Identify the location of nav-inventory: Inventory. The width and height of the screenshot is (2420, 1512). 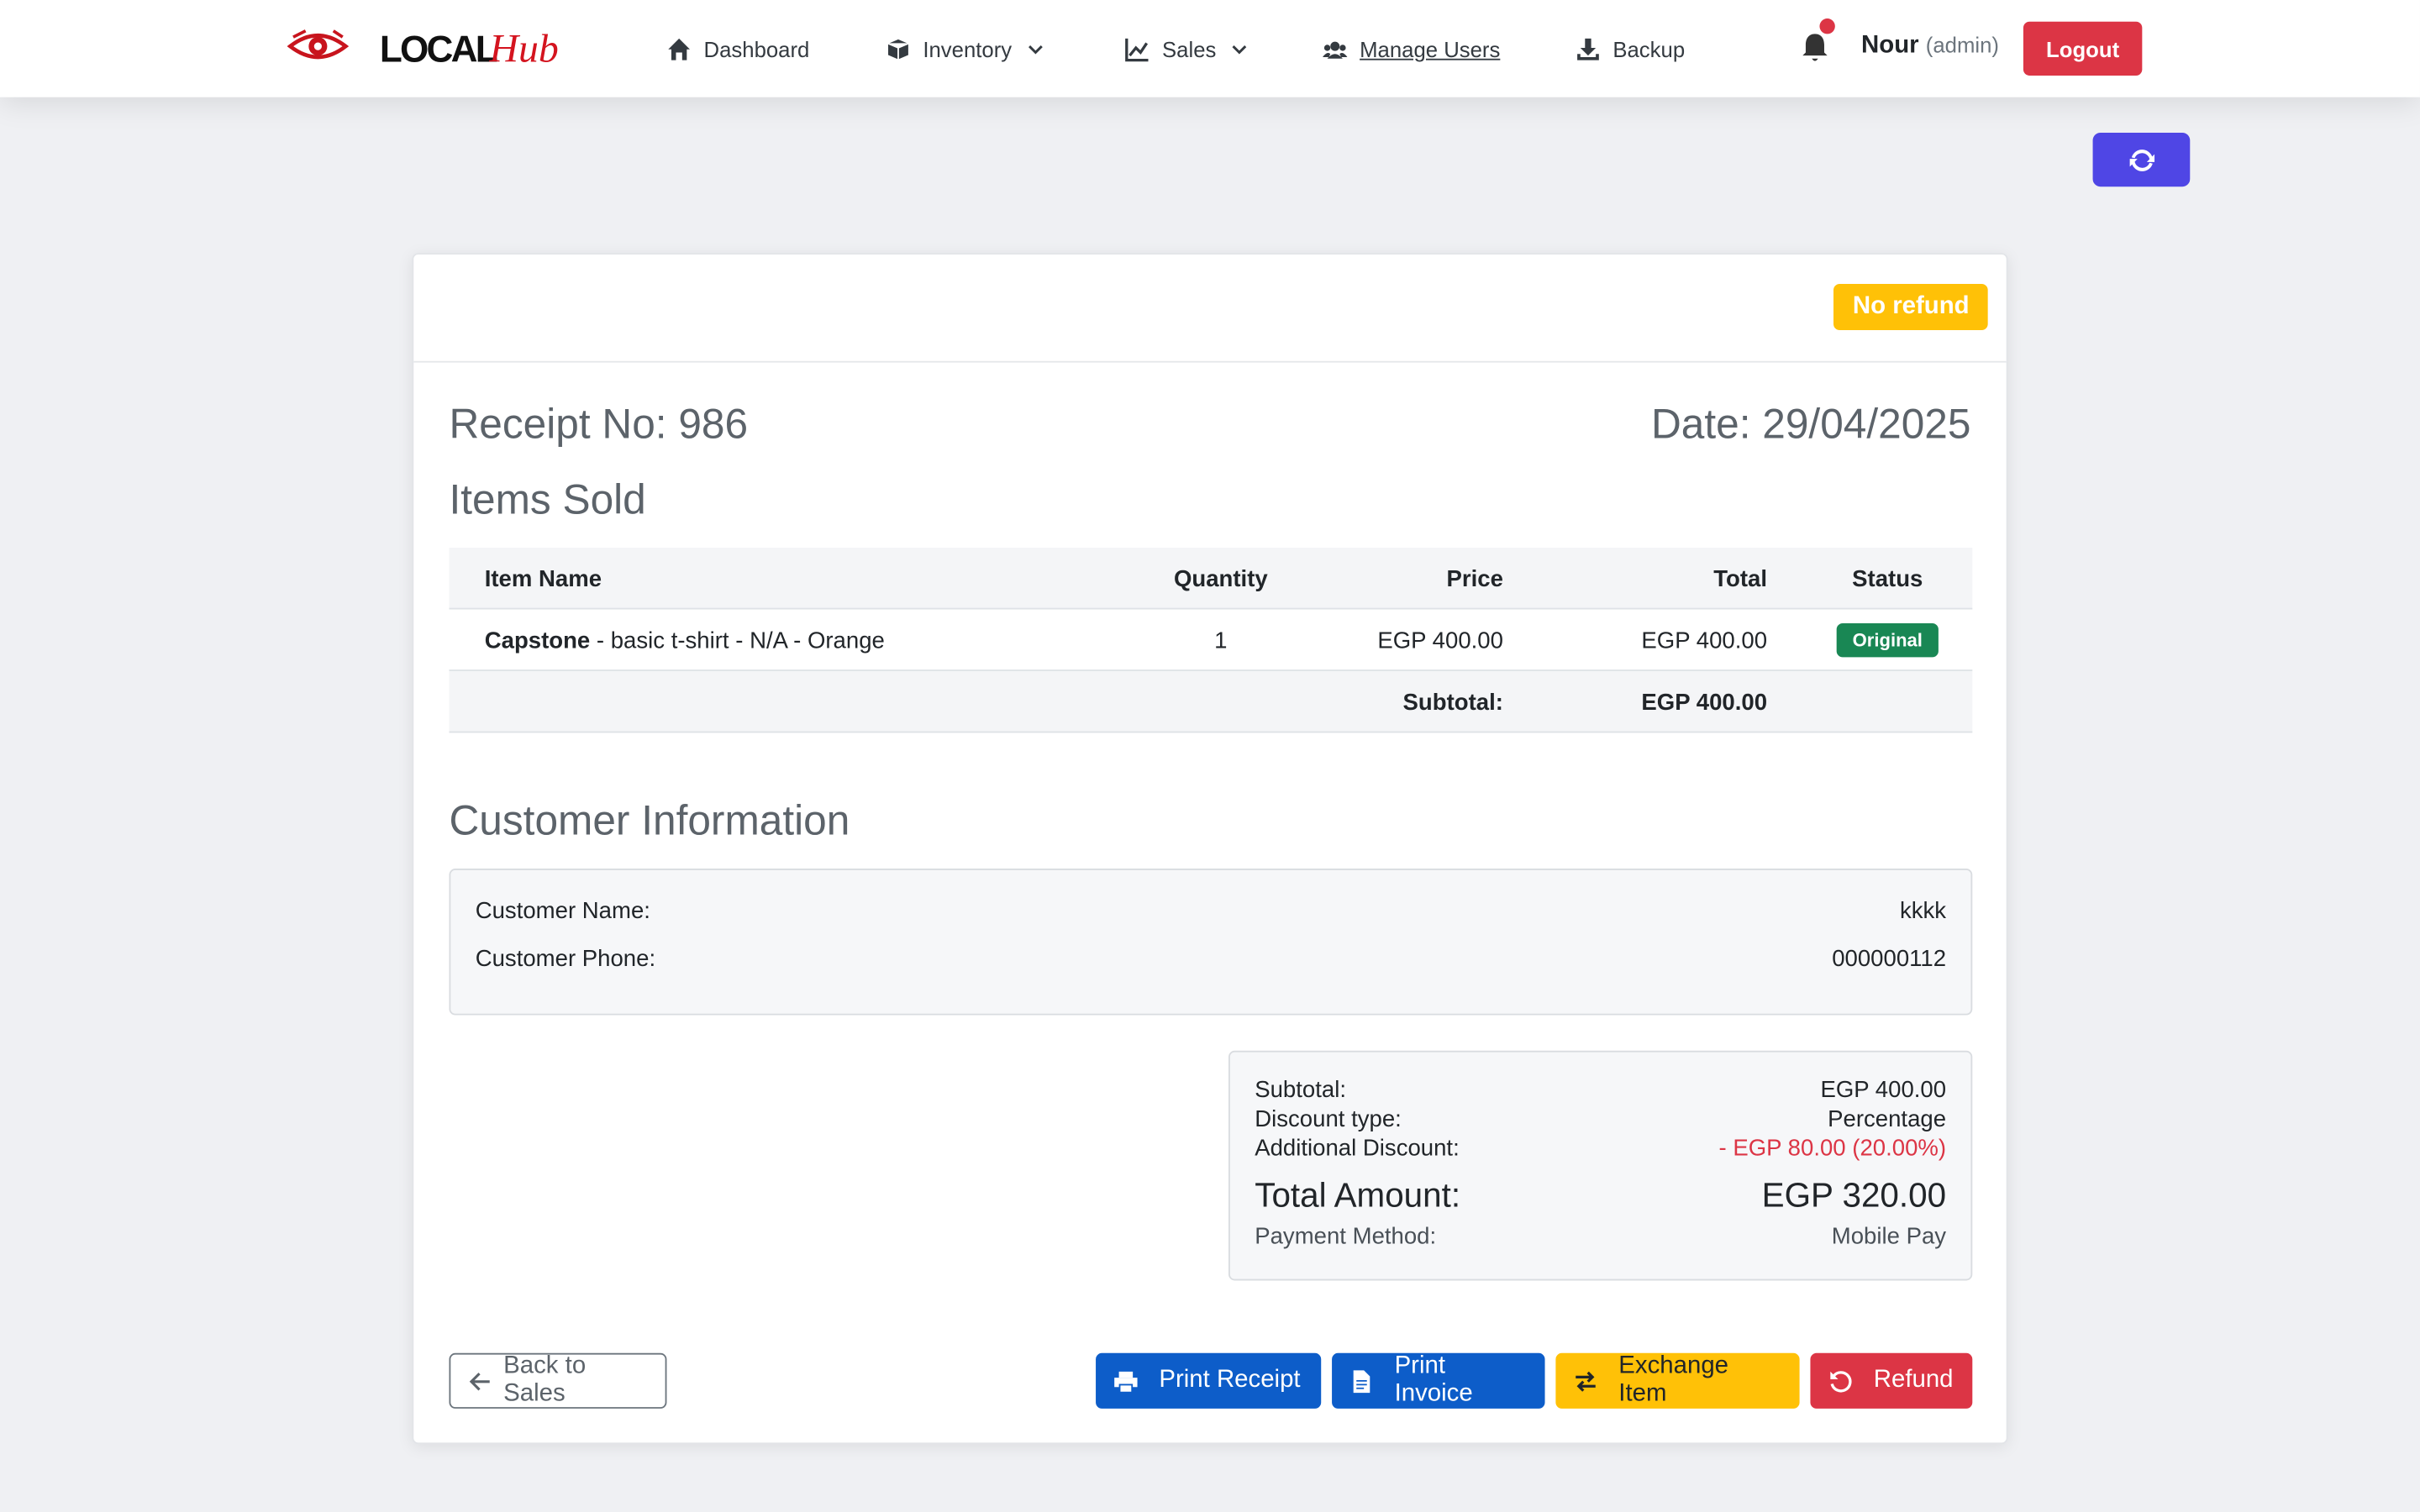
(964, 49).